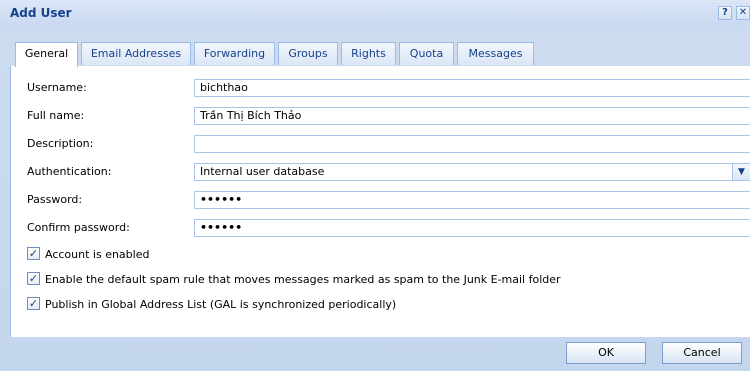 This screenshot has height=371, width=750. What do you see at coordinates (472, 144) in the screenshot?
I see `description-field` at bounding box center [472, 144].